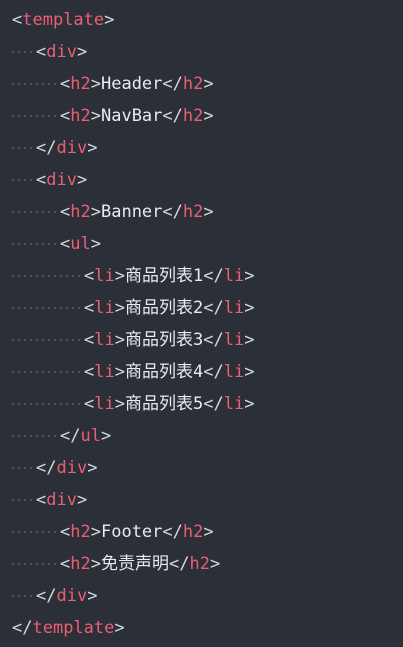 Image resolution: width=403 pixels, height=647 pixels. I want to click on code-line: <template>, so click(201, 20).